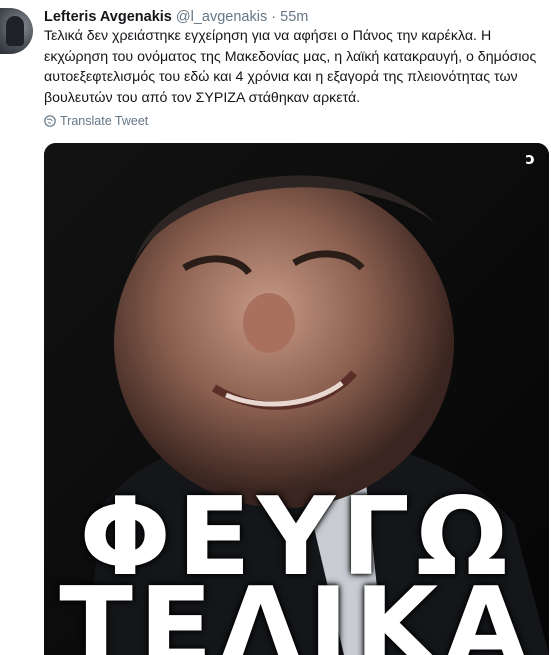  What do you see at coordinates (50, 121) in the screenshot?
I see `globe-icon` at bounding box center [50, 121].